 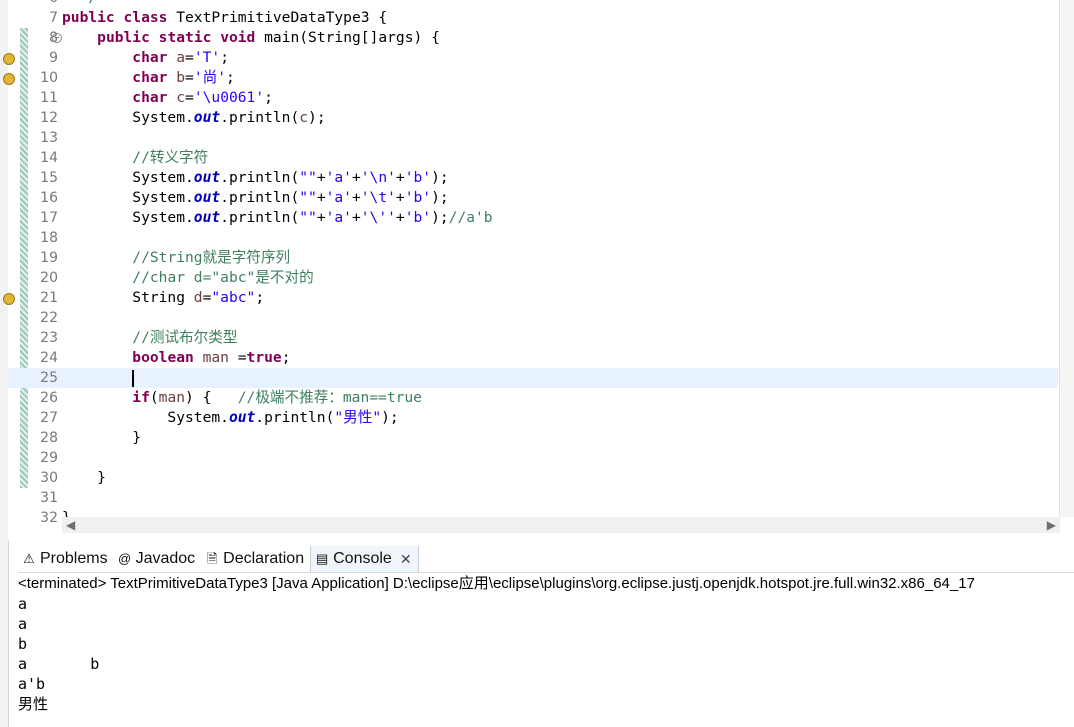 What do you see at coordinates (533, 98) in the screenshot?
I see `code-line: 11 char c='\u0061';` at bounding box center [533, 98].